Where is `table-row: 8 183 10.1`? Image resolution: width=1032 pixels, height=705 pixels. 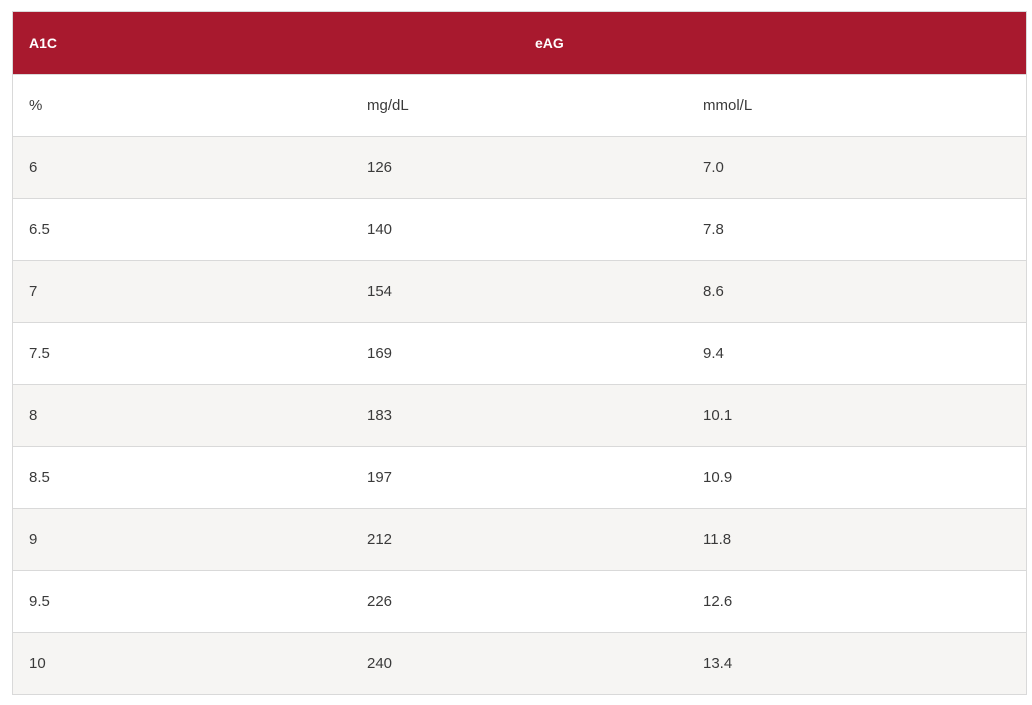 table-row: 8 183 10.1 is located at coordinates (519, 415).